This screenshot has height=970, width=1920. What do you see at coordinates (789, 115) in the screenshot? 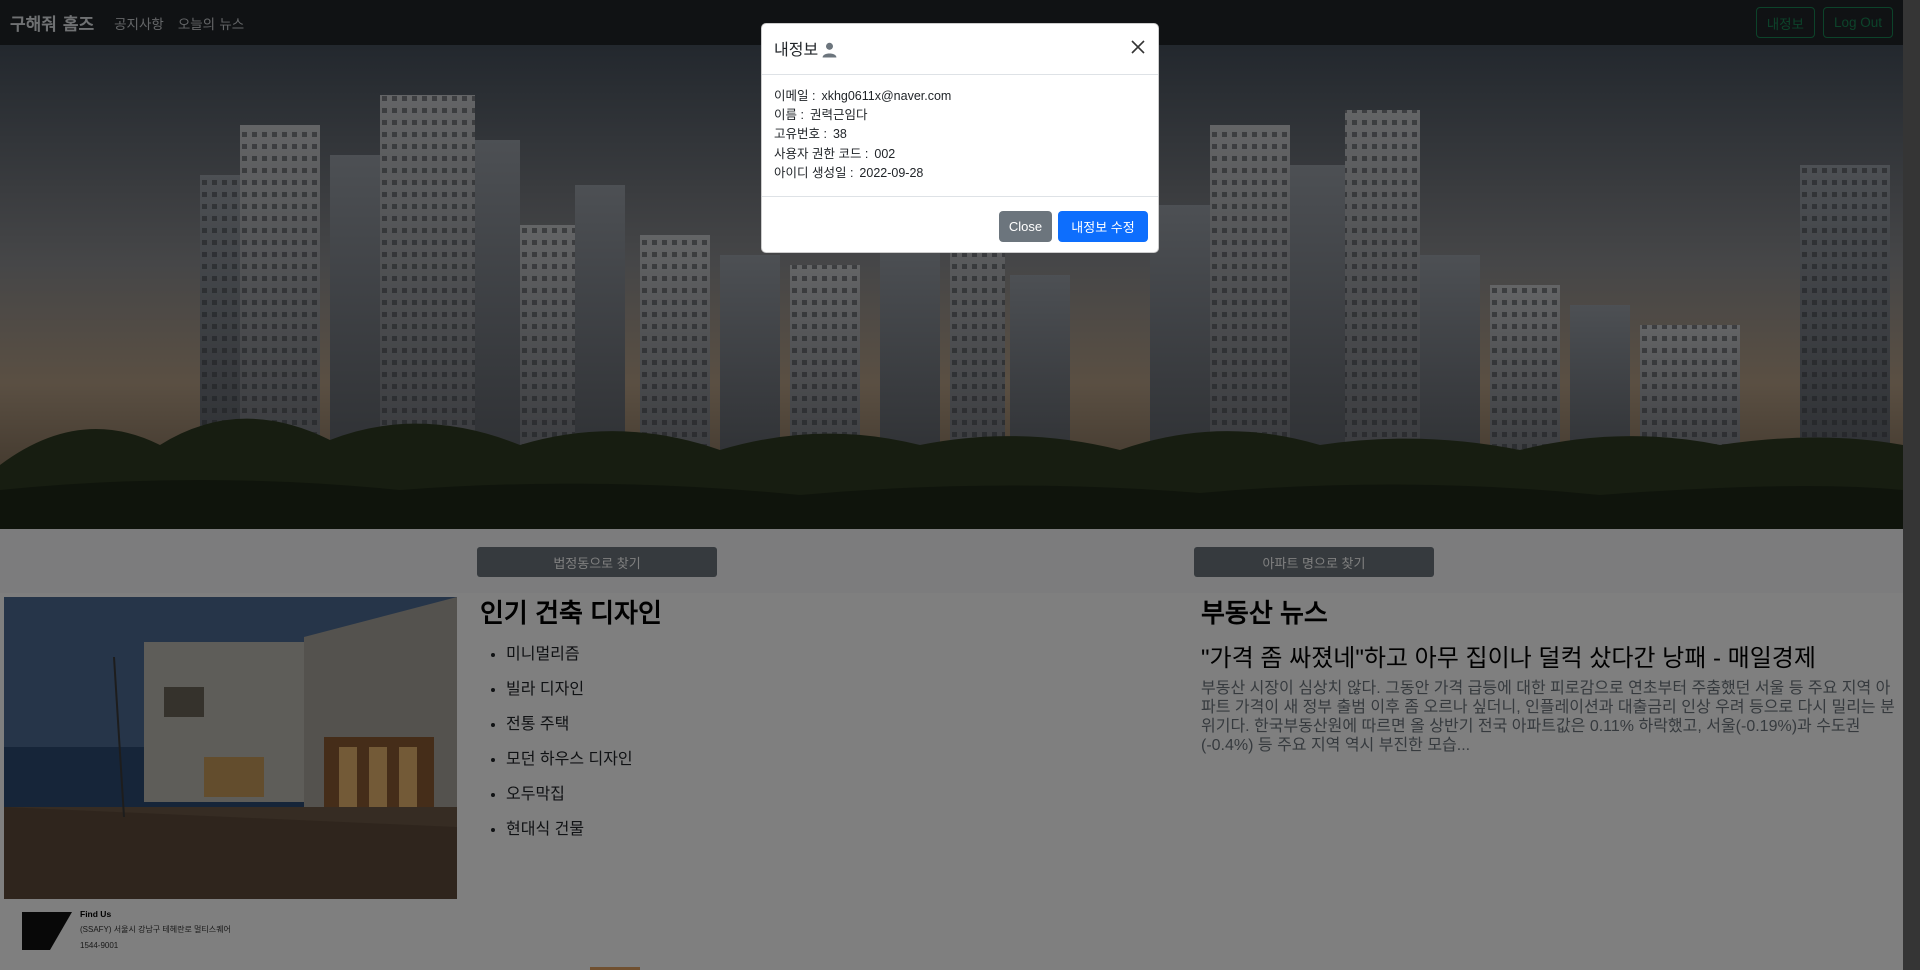
I see `info-label: 이름 :` at bounding box center [789, 115].